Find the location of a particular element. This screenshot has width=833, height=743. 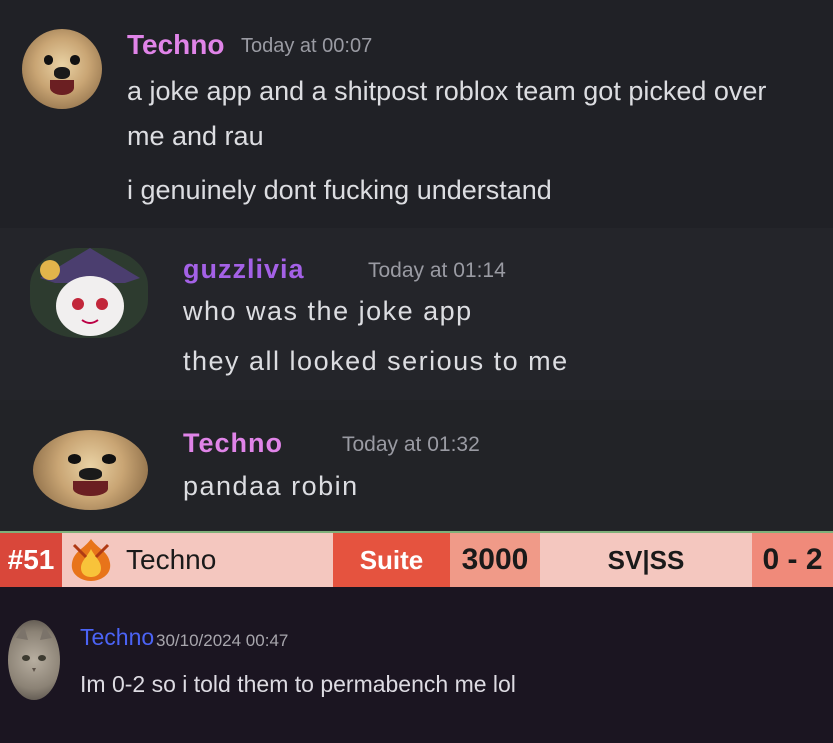

flame-bird-icon is located at coordinates (91, 560).